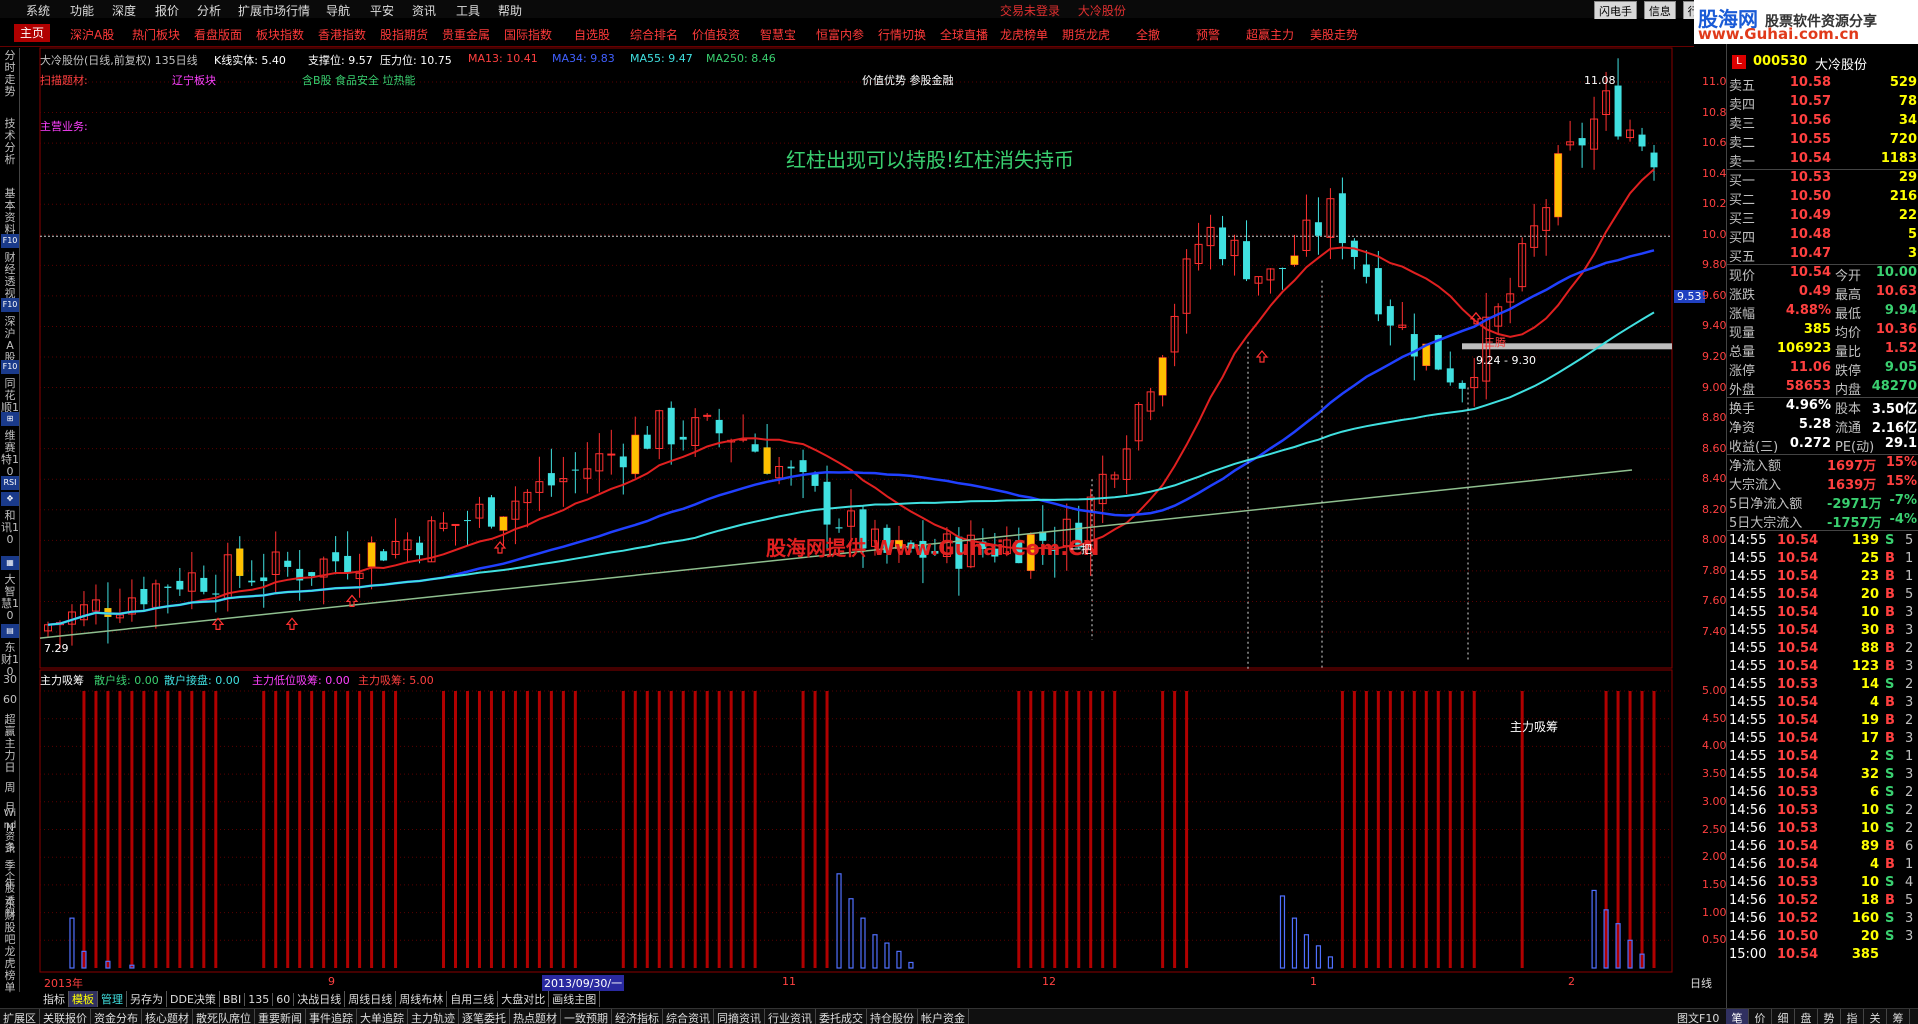 The height and width of the screenshot is (1024, 1918). I want to click on status-tab: 经济指标, so click(637, 1016).